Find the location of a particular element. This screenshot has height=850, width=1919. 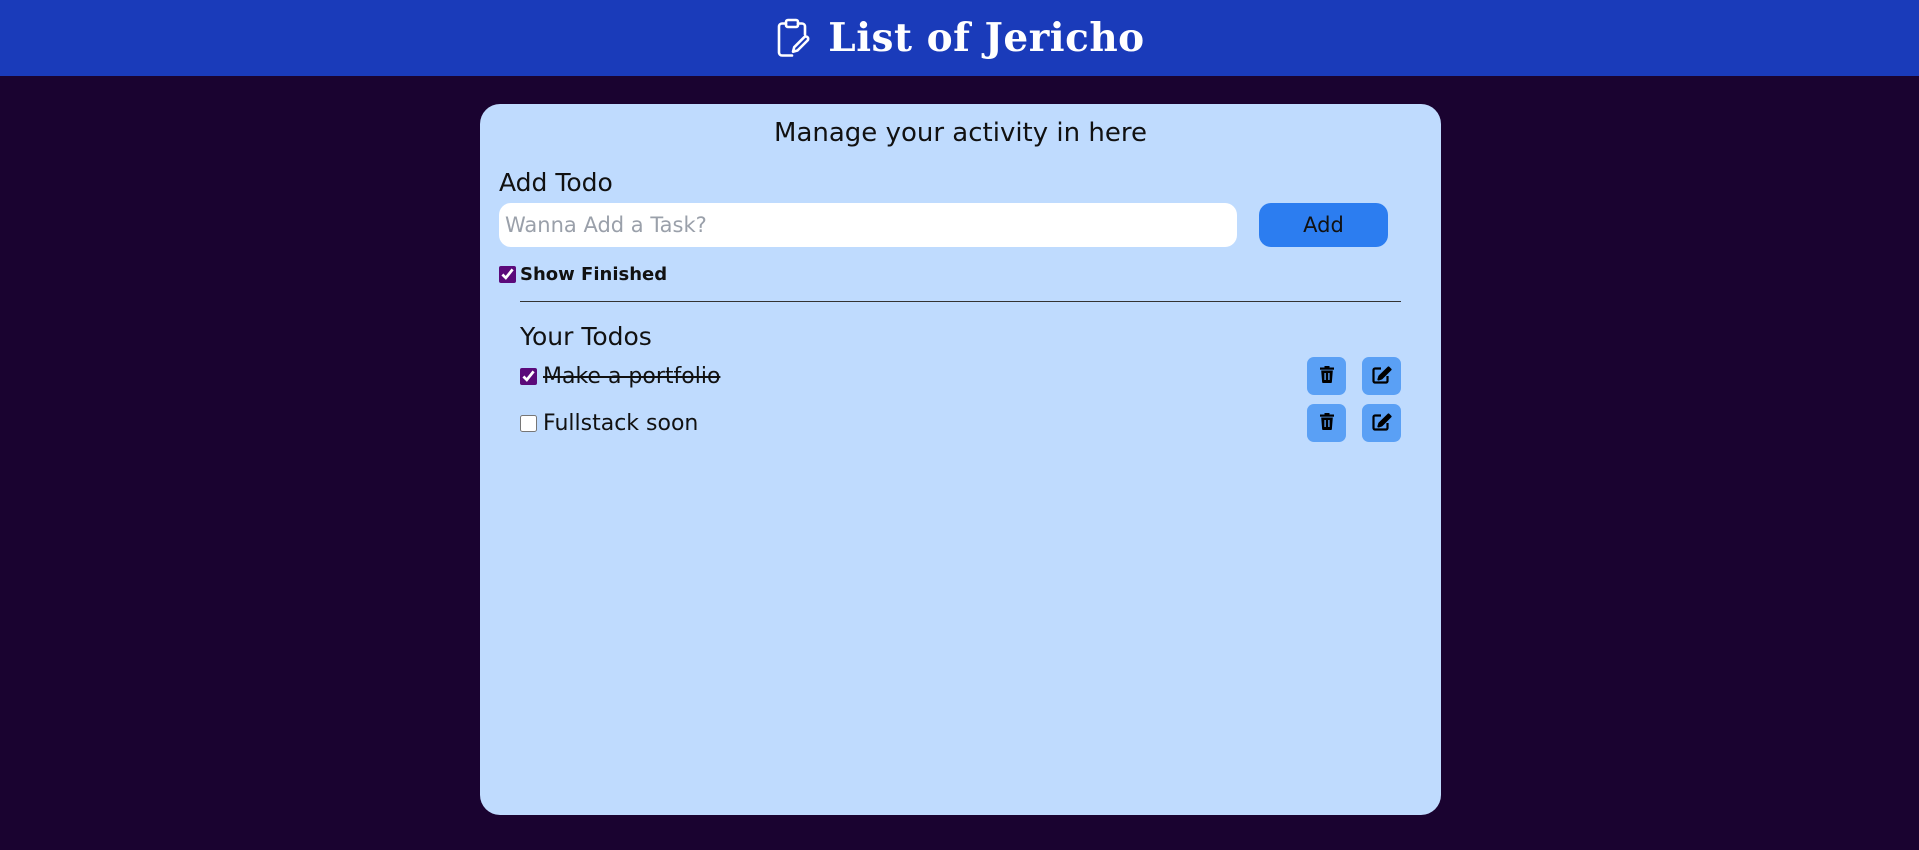

your-todos-heading: Your Todos is located at coordinates (586, 336).